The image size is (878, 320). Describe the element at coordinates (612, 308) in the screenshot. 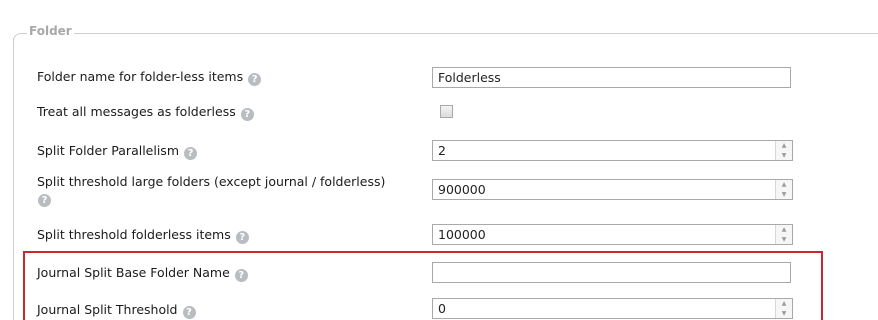

I see `journal-split-threshold-spinner: 0 ▲ ▼` at that location.